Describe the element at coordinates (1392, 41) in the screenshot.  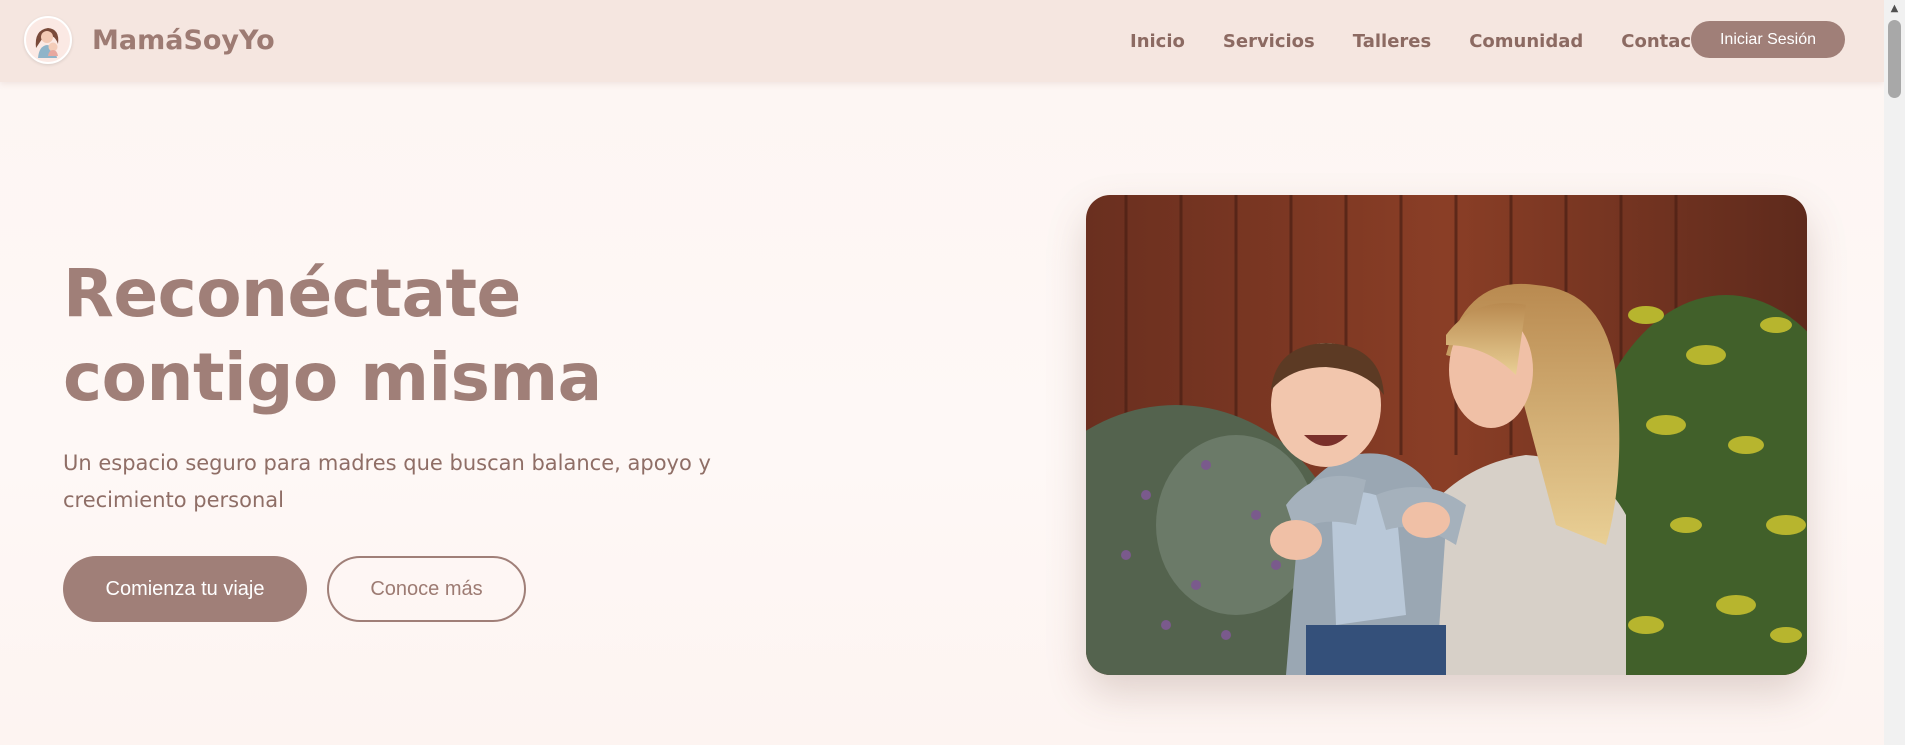
I see `nav-link-talleres: Talleres` at that location.